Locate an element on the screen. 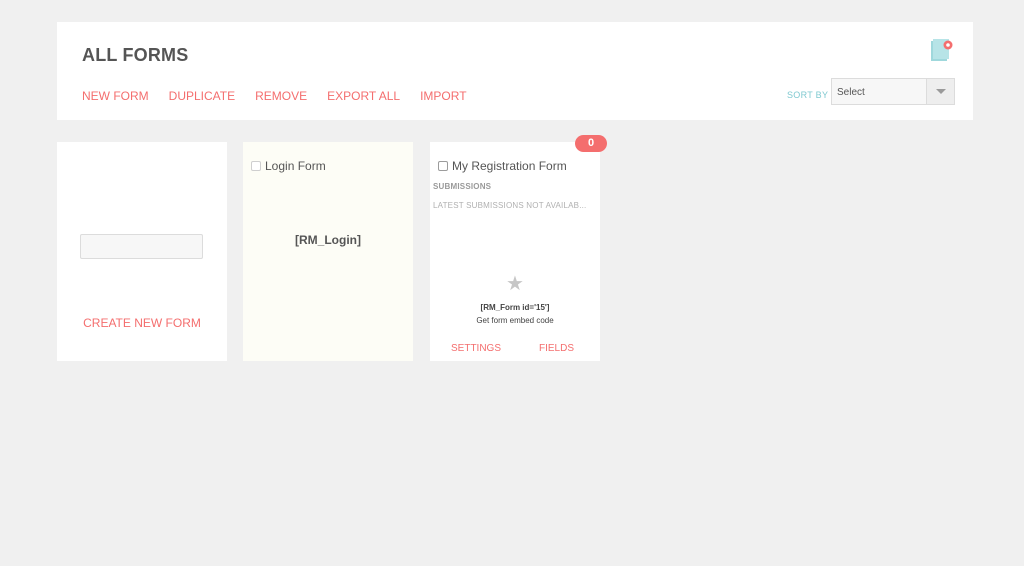 Image resolution: width=1024 pixels, height=566 pixels. create-new-form-button: CREATE NEW FORM is located at coordinates (142, 323).